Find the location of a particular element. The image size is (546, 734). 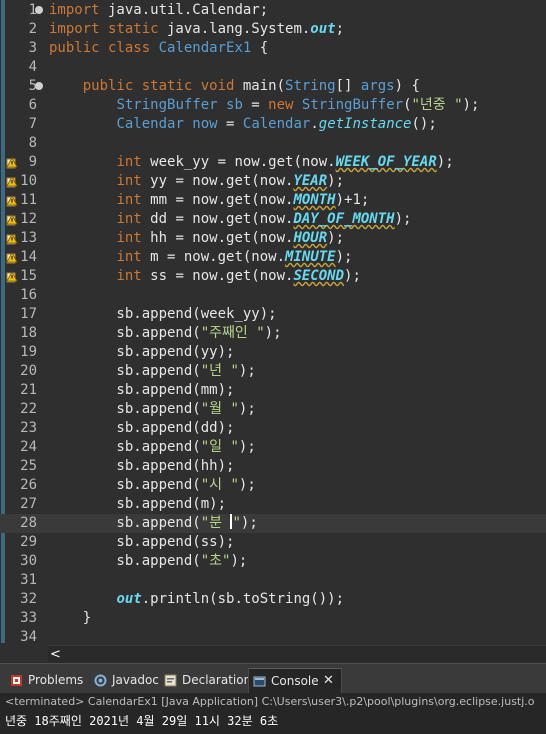

code-line: 10 int yy = now.get(now.YEAR); is located at coordinates (273, 181).